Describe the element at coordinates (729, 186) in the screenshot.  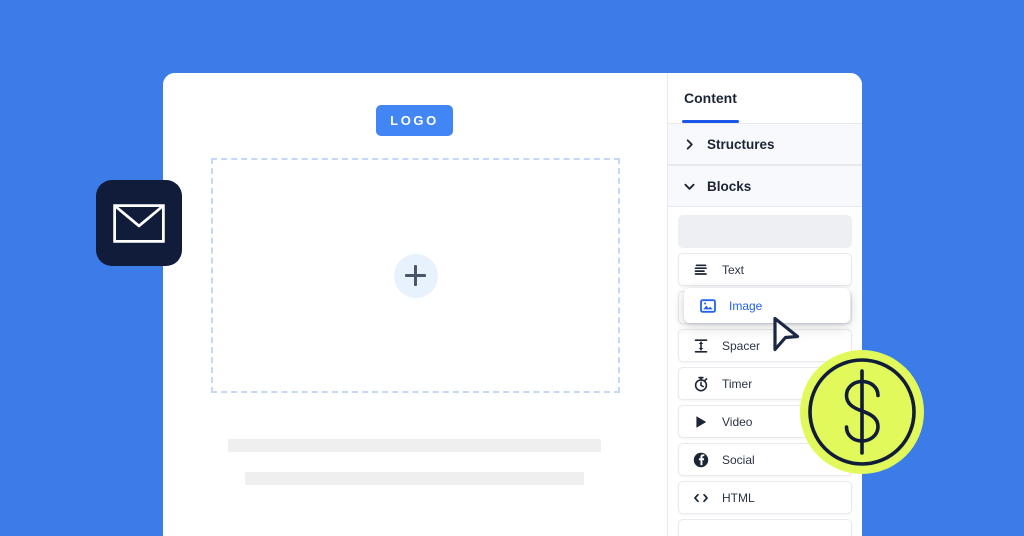
I see `section-label-blocks: Blocks` at that location.